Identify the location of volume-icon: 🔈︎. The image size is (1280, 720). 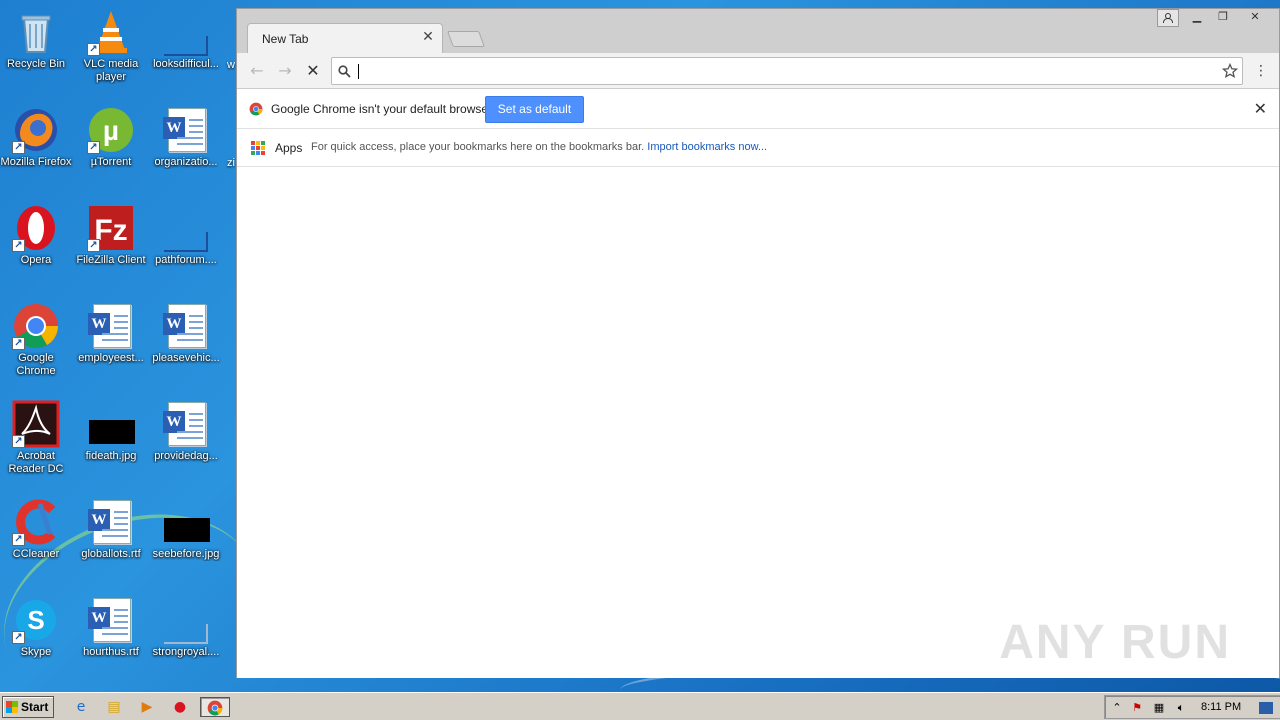
(1181, 708).